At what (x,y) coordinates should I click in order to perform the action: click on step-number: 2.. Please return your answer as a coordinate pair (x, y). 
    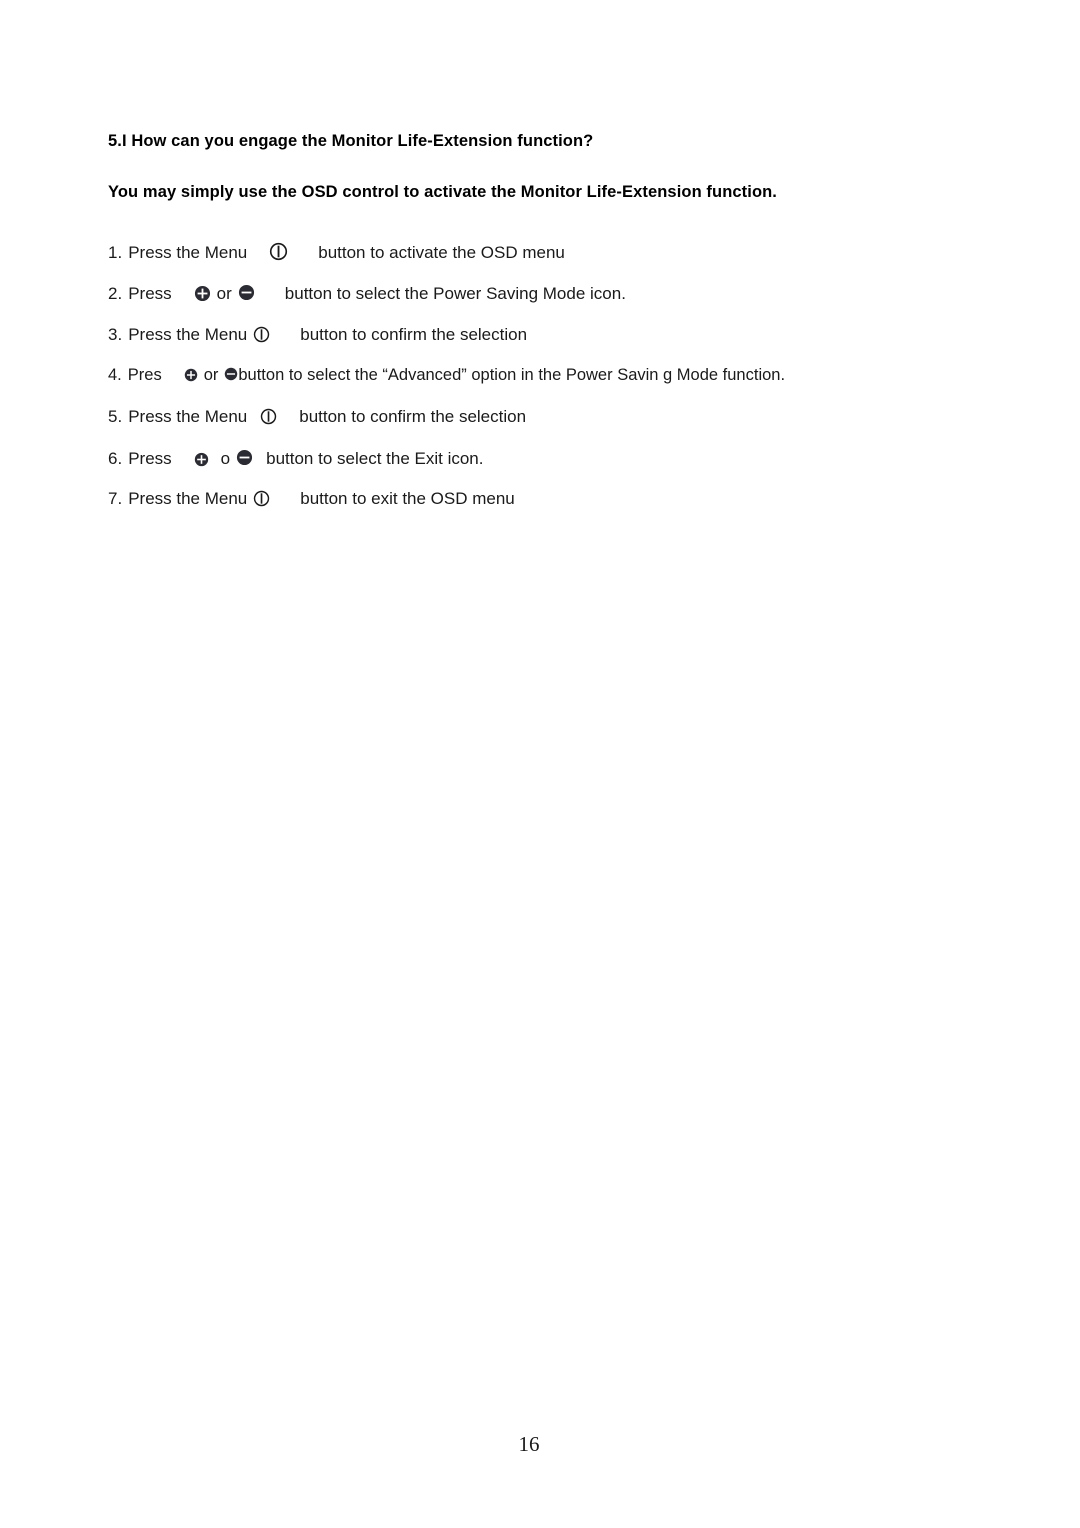
    Looking at the image, I should click on (115, 293).